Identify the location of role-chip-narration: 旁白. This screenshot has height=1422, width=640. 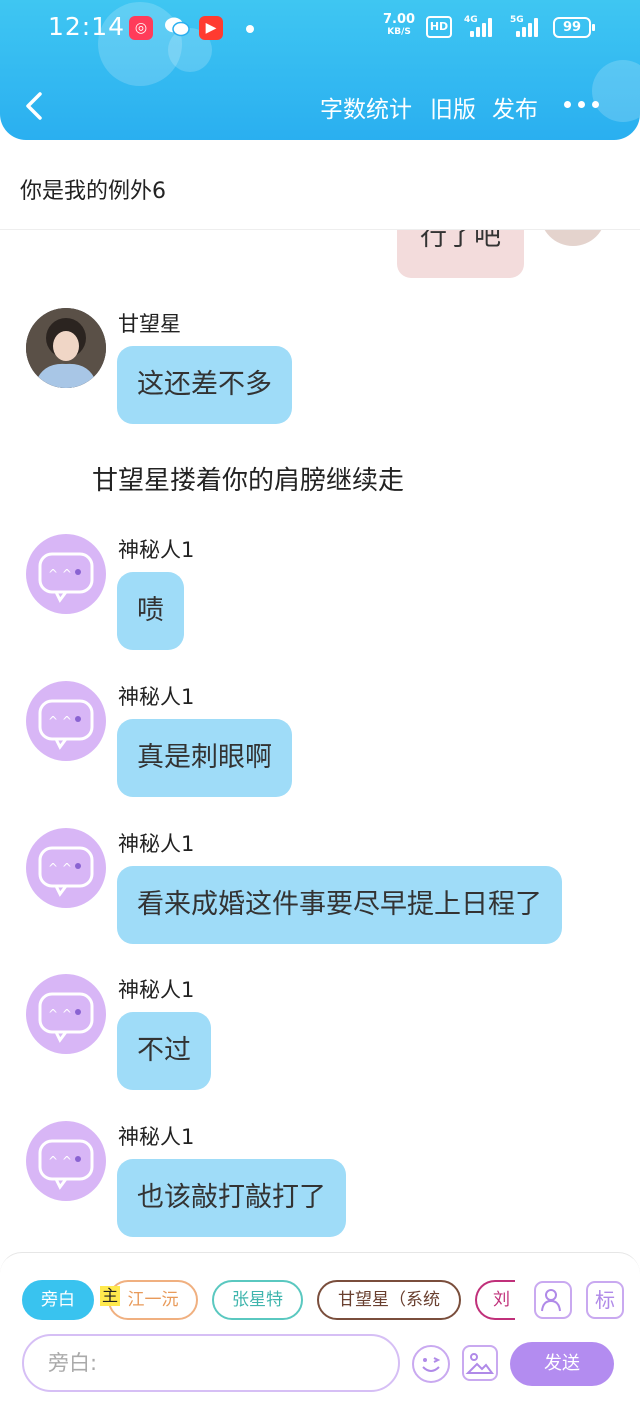
(58, 1300).